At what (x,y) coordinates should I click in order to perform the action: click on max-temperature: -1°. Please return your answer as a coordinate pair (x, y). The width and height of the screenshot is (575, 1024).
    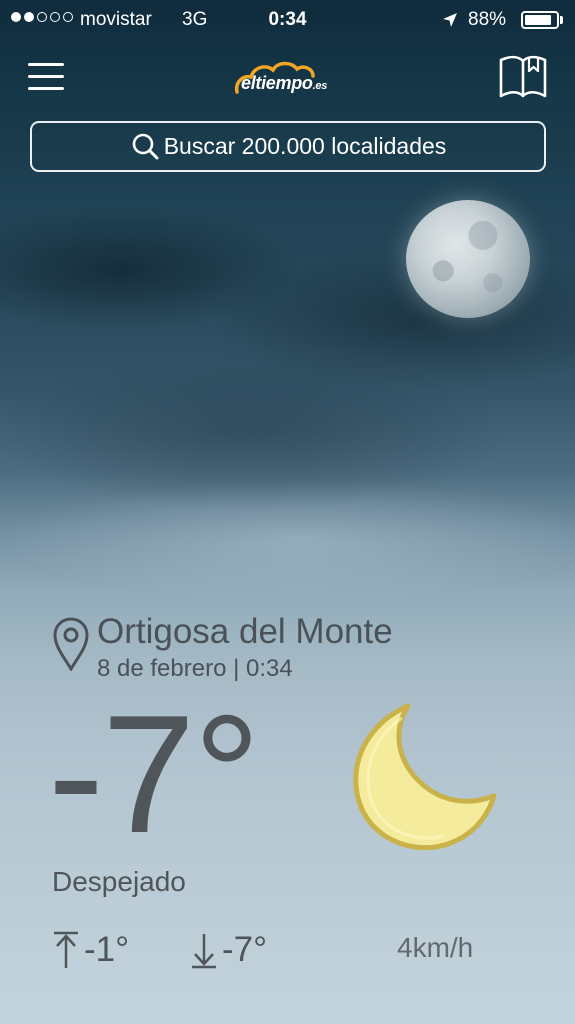
    Looking at the image, I should click on (90, 950).